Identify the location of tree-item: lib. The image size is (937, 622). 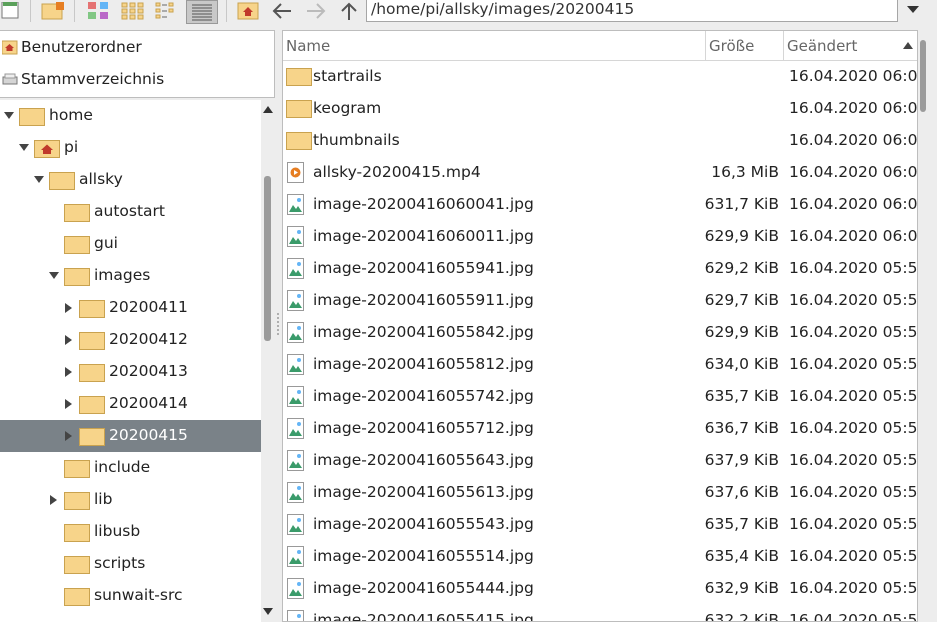
(130, 500).